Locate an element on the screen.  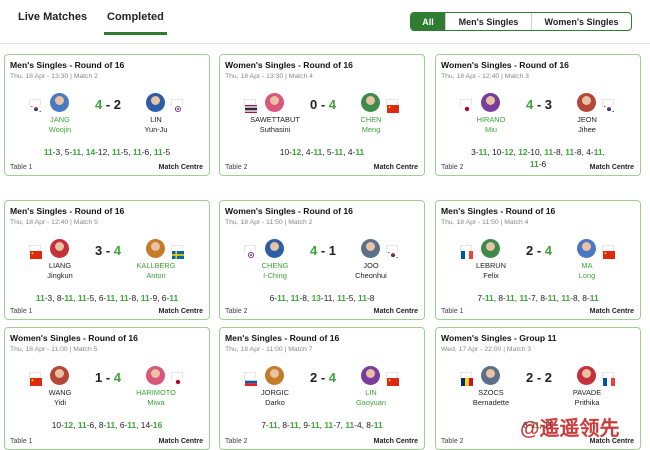
player2-name: HARIMOTO Miwa is located at coordinates (156, 398).